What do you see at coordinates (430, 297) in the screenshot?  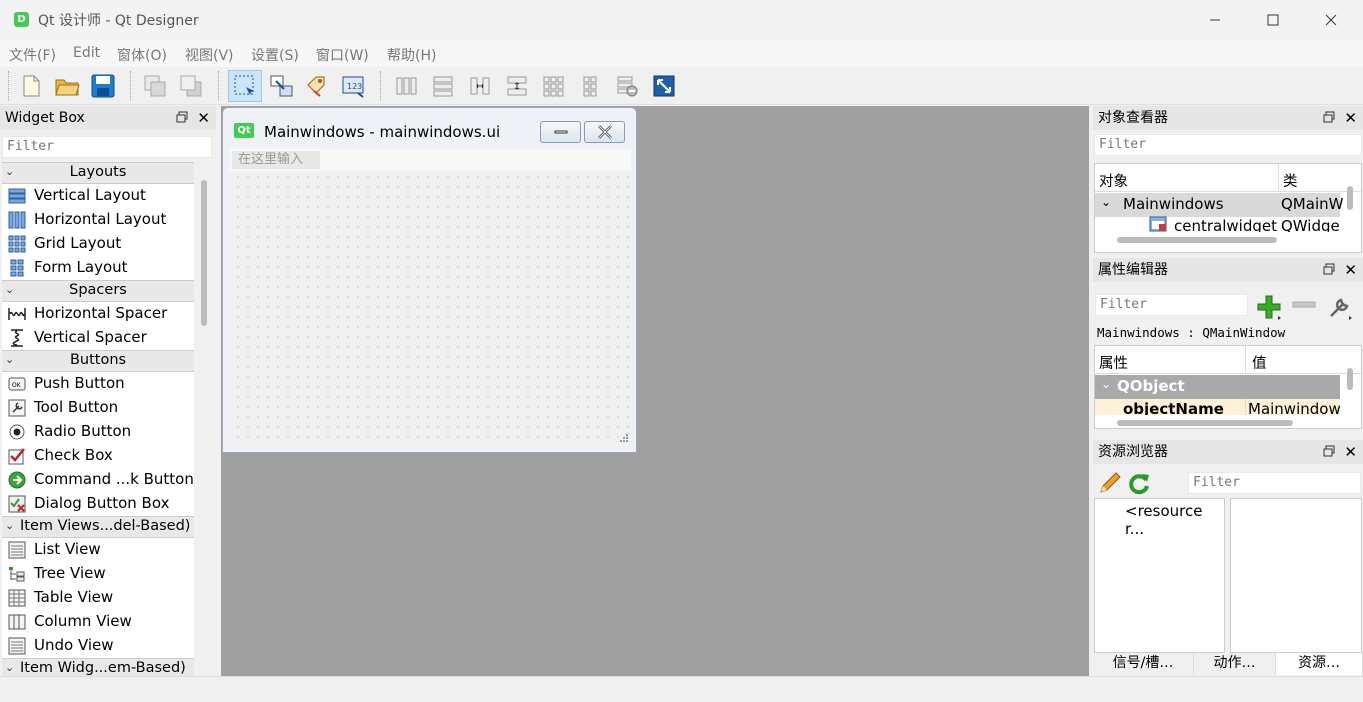 I see `form-canvas: 在这里输入` at bounding box center [430, 297].